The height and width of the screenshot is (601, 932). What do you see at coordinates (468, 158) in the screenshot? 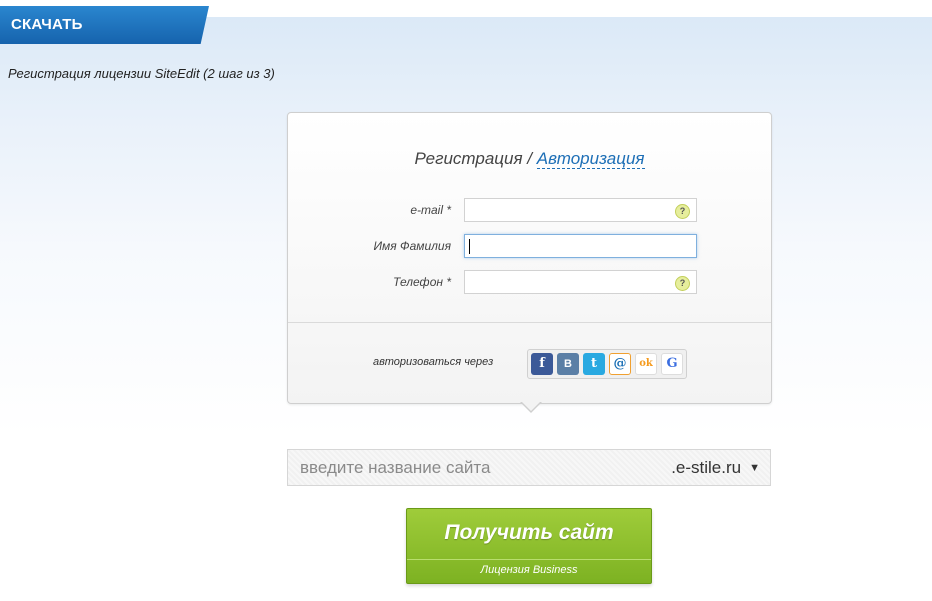
I see `title-register: Регистрация` at bounding box center [468, 158].